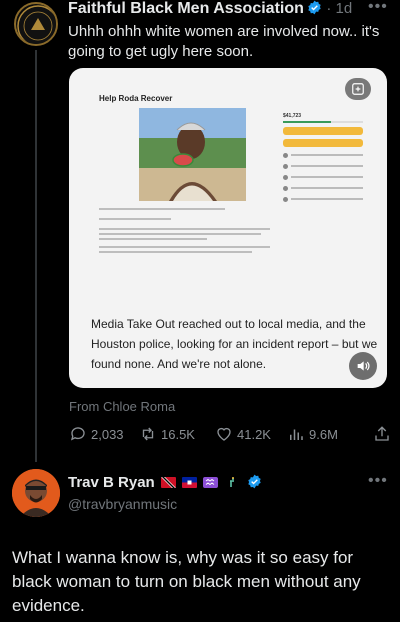 This screenshot has width=400, height=622. I want to click on post-time: · 1d, so click(339, 8).